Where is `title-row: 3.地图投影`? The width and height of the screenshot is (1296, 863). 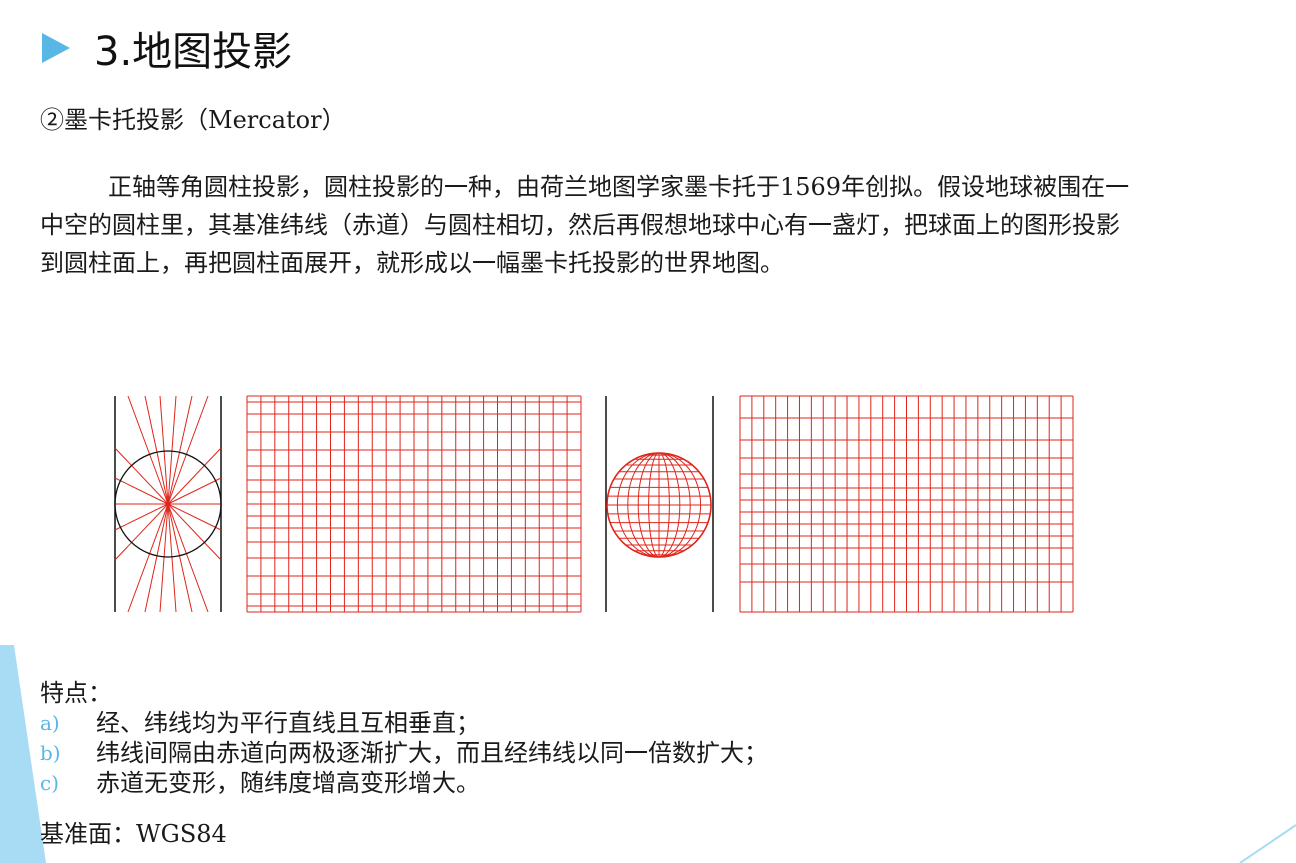 title-row: 3.地图投影 is located at coordinates (167, 48).